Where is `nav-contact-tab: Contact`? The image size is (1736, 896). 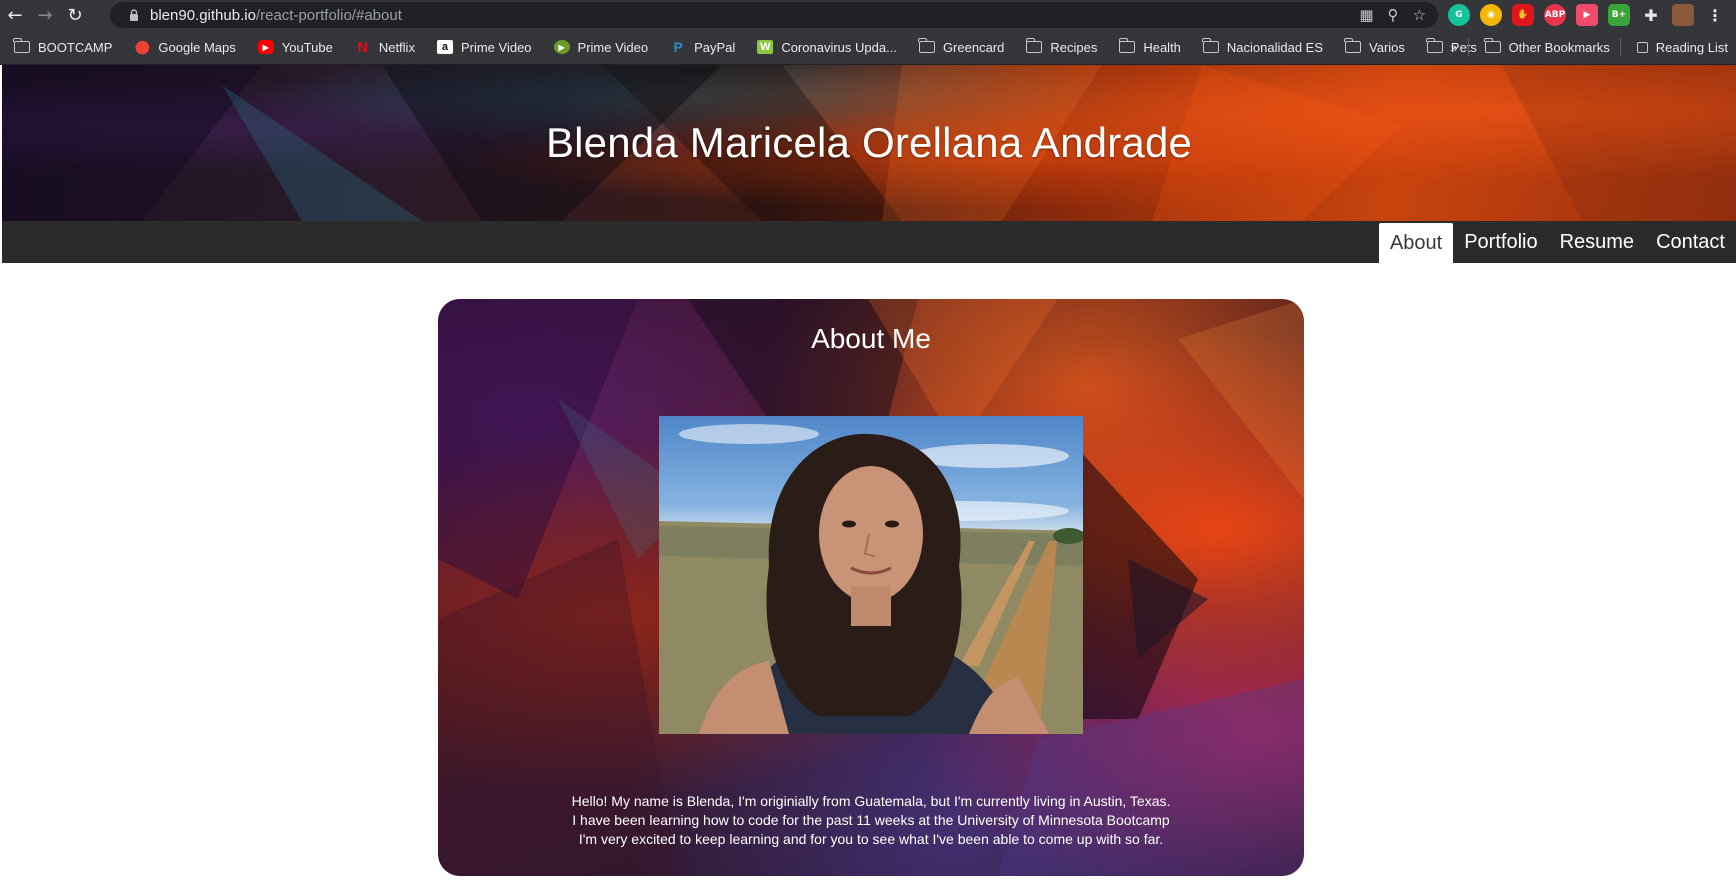 nav-contact-tab: Contact is located at coordinates (1690, 242).